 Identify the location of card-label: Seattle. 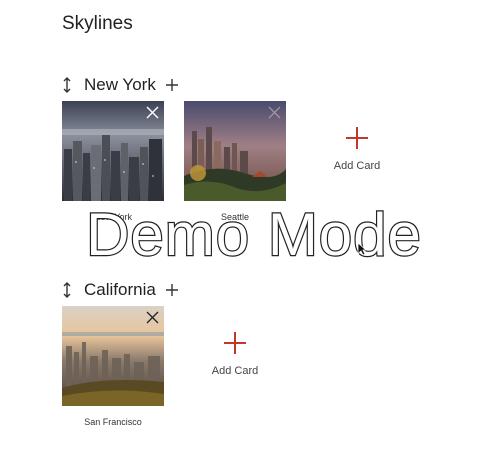
(235, 217).